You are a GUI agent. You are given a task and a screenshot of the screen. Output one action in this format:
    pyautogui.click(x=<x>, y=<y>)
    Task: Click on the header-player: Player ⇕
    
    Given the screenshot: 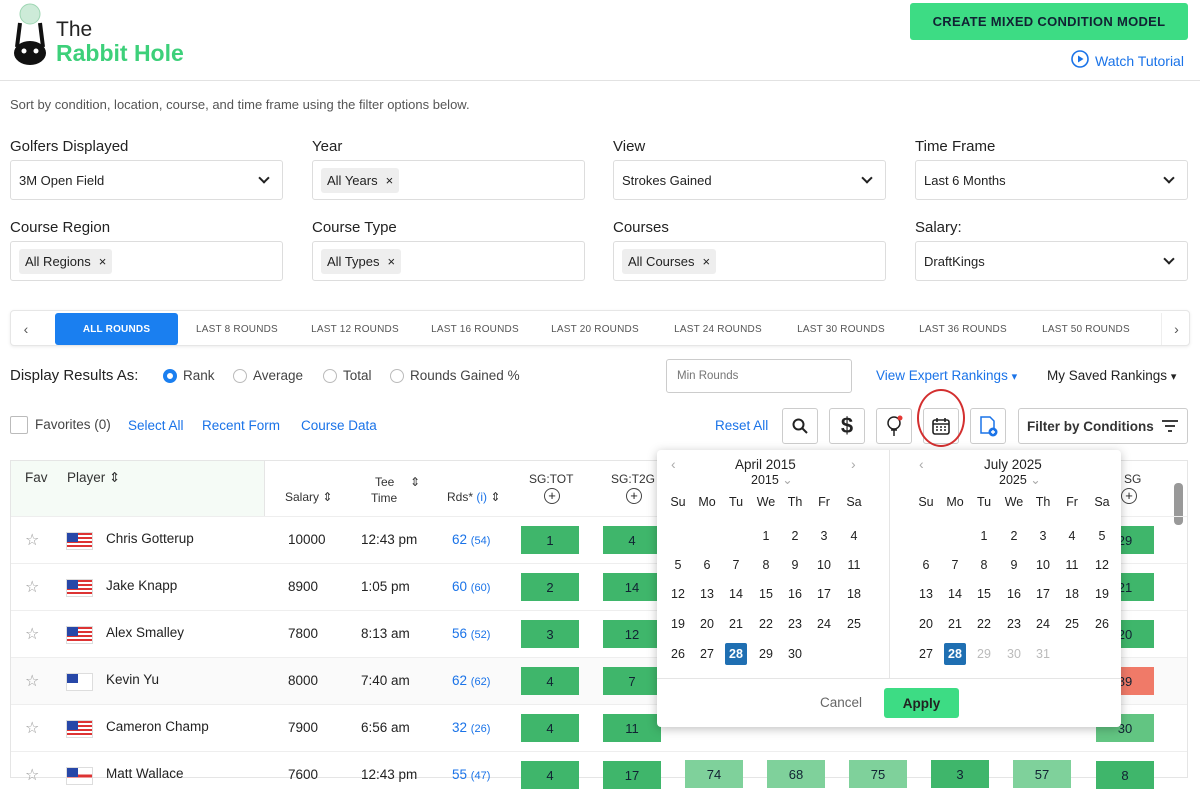 What is the action you would take?
    pyautogui.click(x=93, y=478)
    